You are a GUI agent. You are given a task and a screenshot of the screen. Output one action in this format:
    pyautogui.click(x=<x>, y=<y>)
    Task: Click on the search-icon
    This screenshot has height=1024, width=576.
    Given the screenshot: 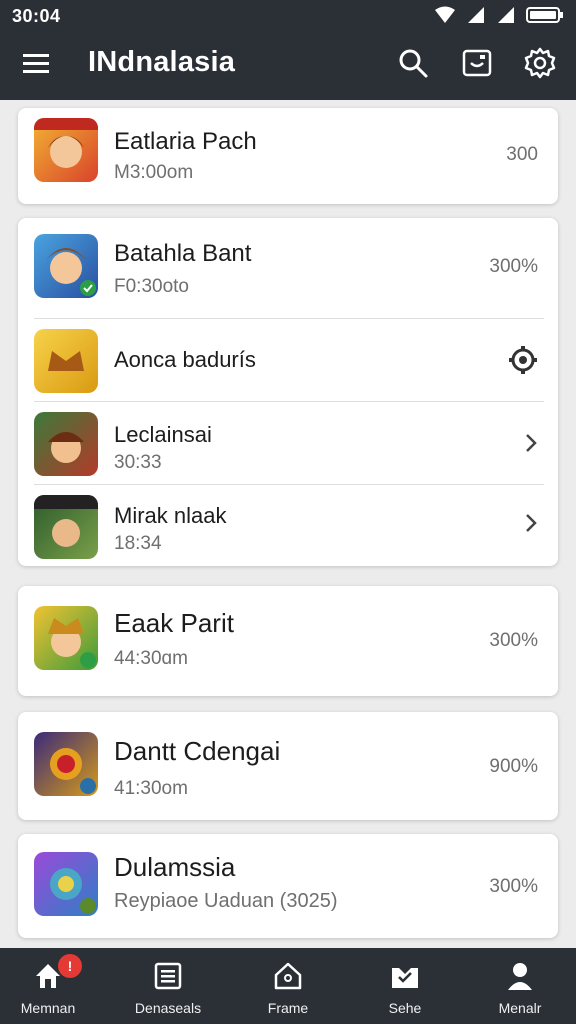 What is the action you would take?
    pyautogui.click(x=413, y=63)
    